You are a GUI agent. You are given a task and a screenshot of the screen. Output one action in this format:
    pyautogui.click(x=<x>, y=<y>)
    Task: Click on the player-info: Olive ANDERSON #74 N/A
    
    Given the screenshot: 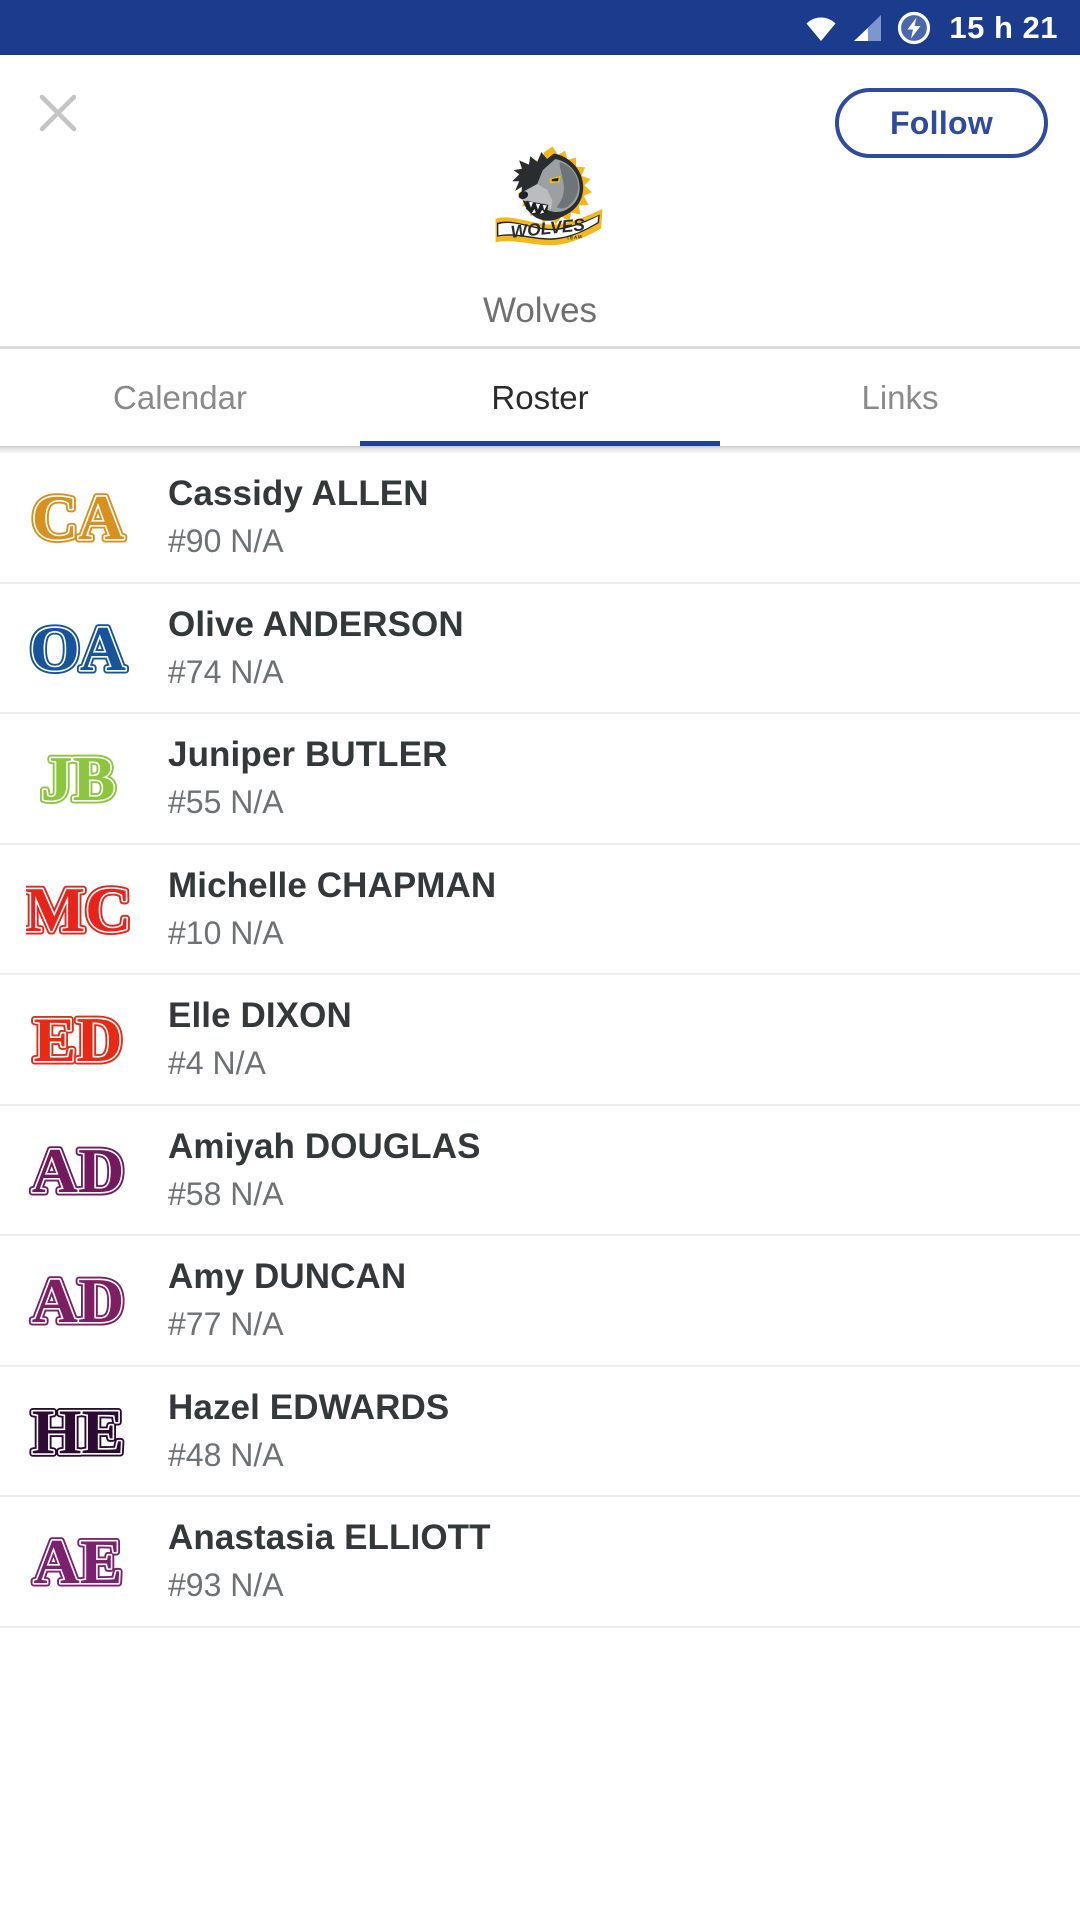 What is the action you would take?
    pyautogui.click(x=316, y=648)
    